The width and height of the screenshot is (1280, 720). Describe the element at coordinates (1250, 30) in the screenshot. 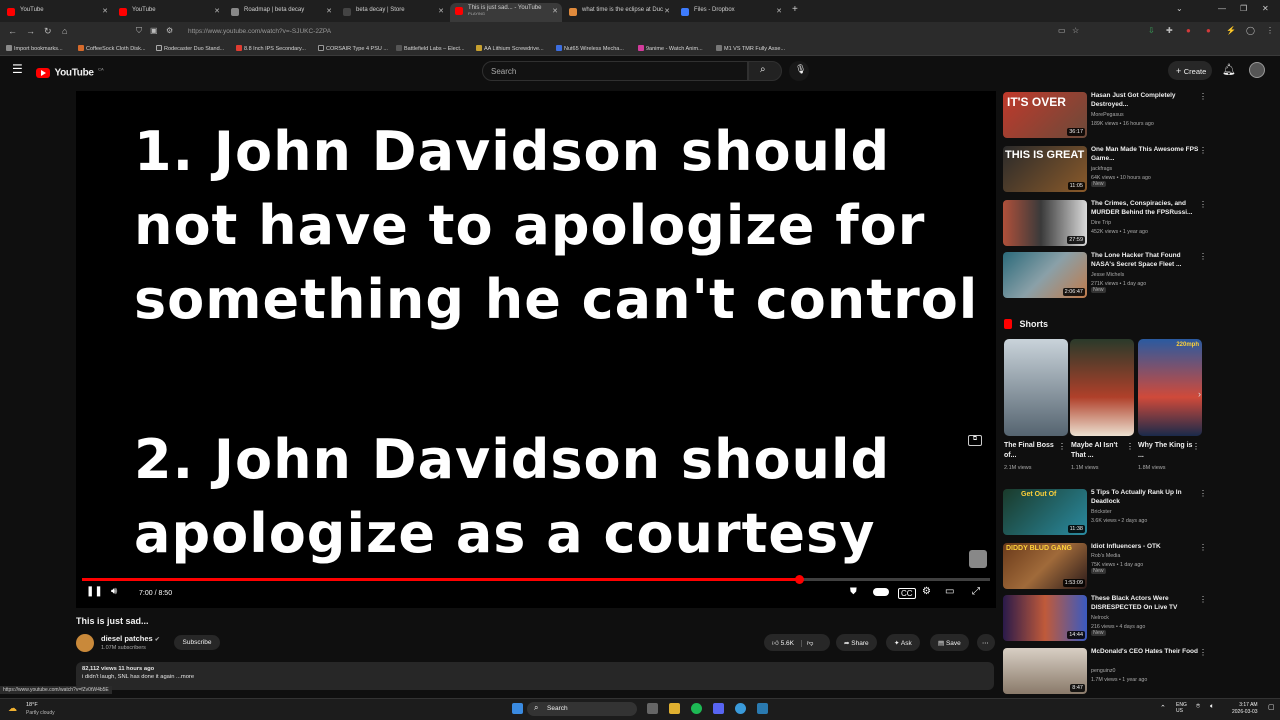

I see `profile-icon: ◯` at that location.